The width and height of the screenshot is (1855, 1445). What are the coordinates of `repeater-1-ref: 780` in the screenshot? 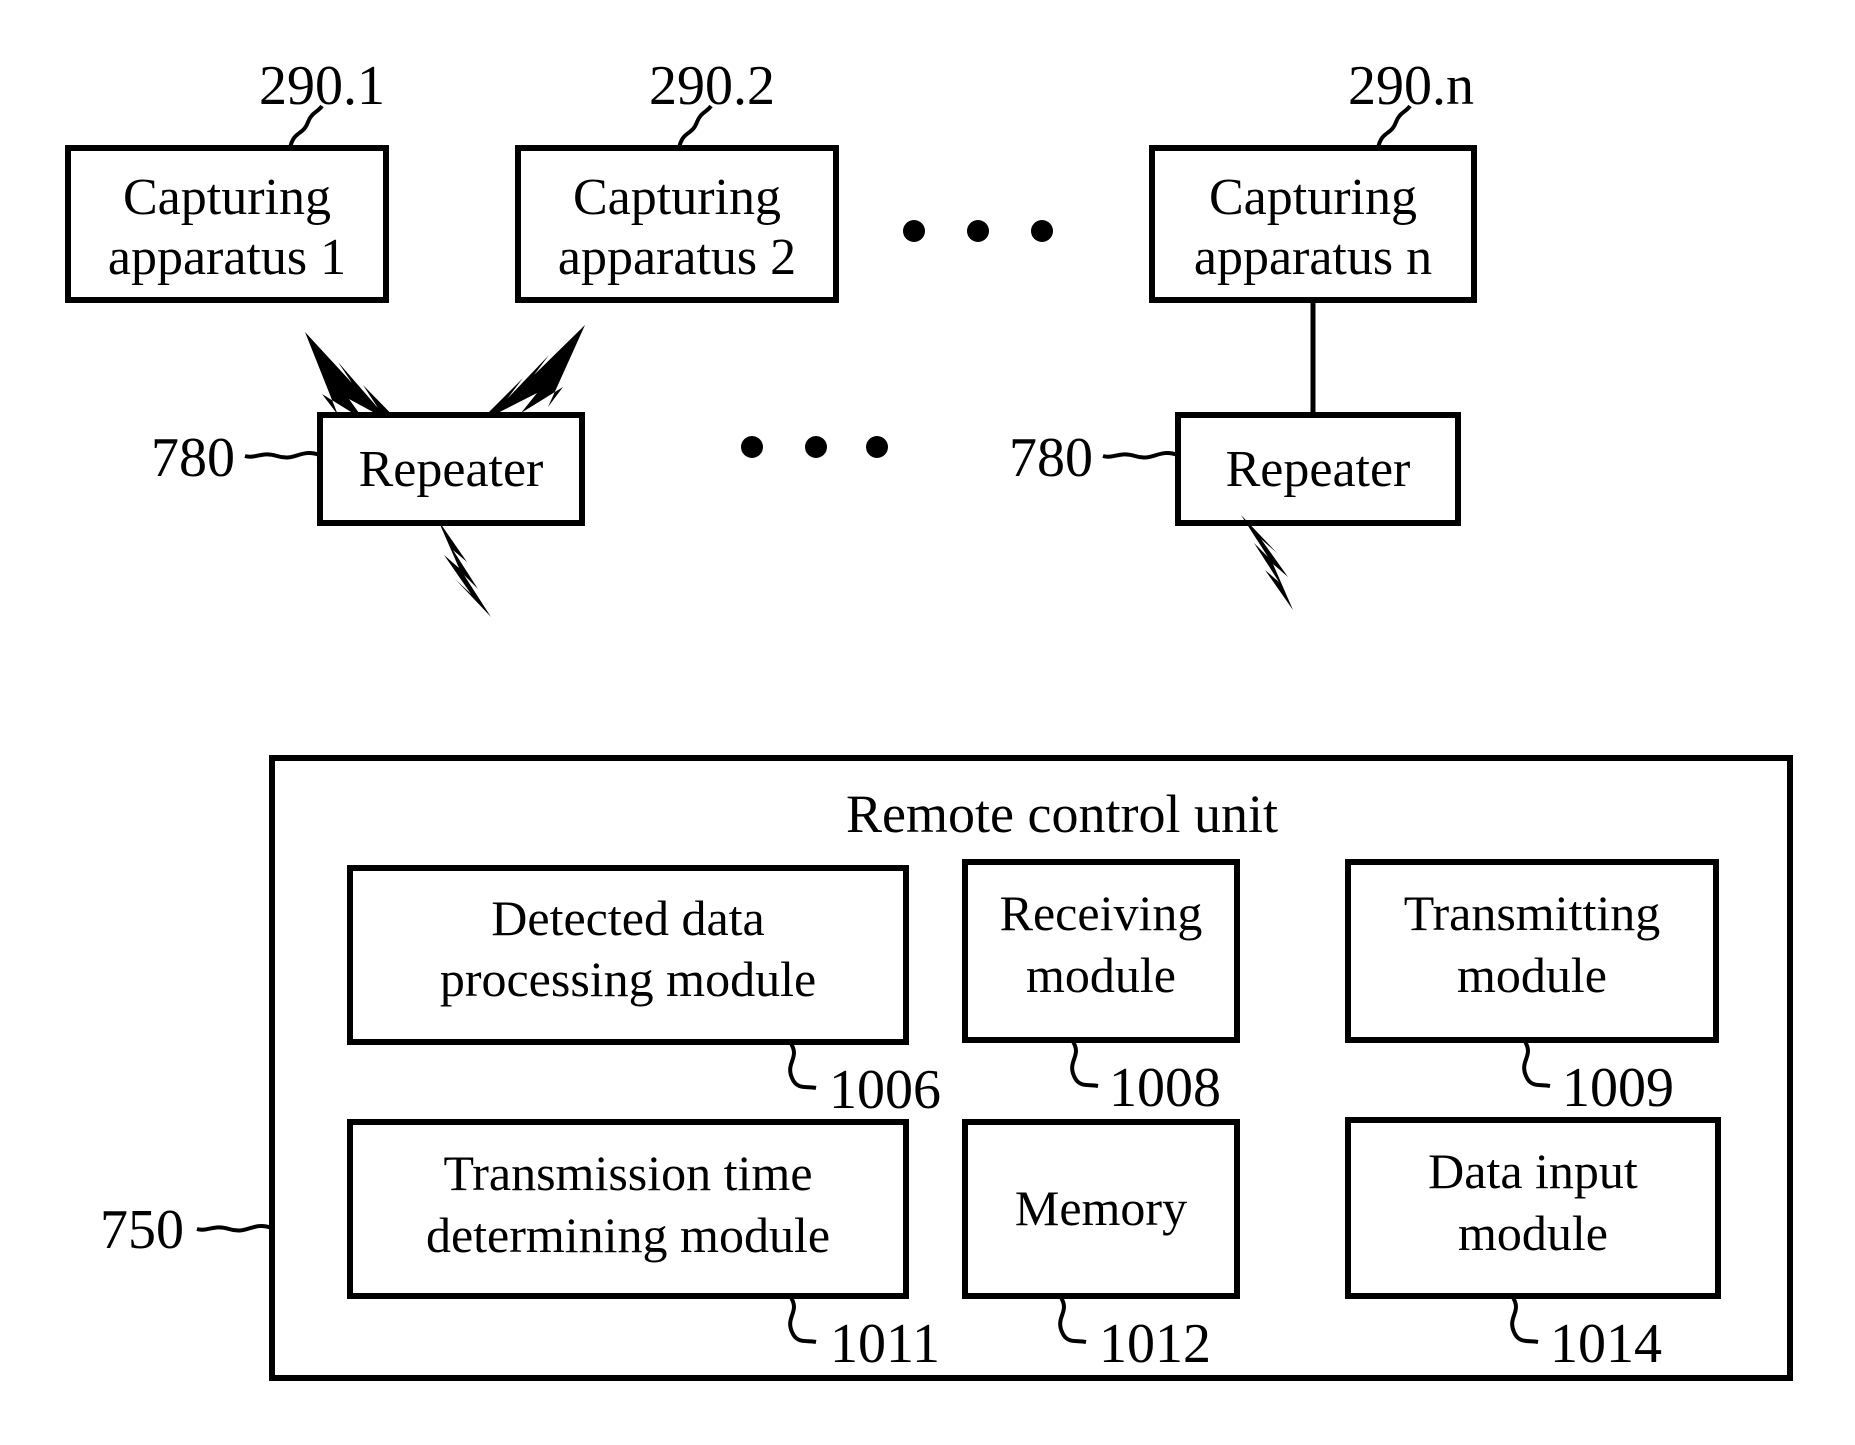 It's located at (193, 458).